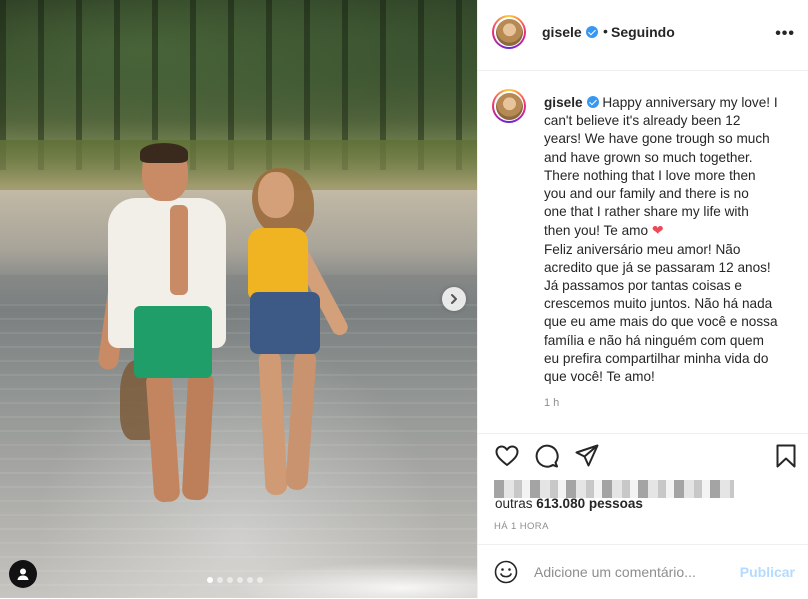 The image size is (808, 599). Describe the element at coordinates (650, 175) in the screenshot. I see `caption-text: There nothing that I love more then` at that location.